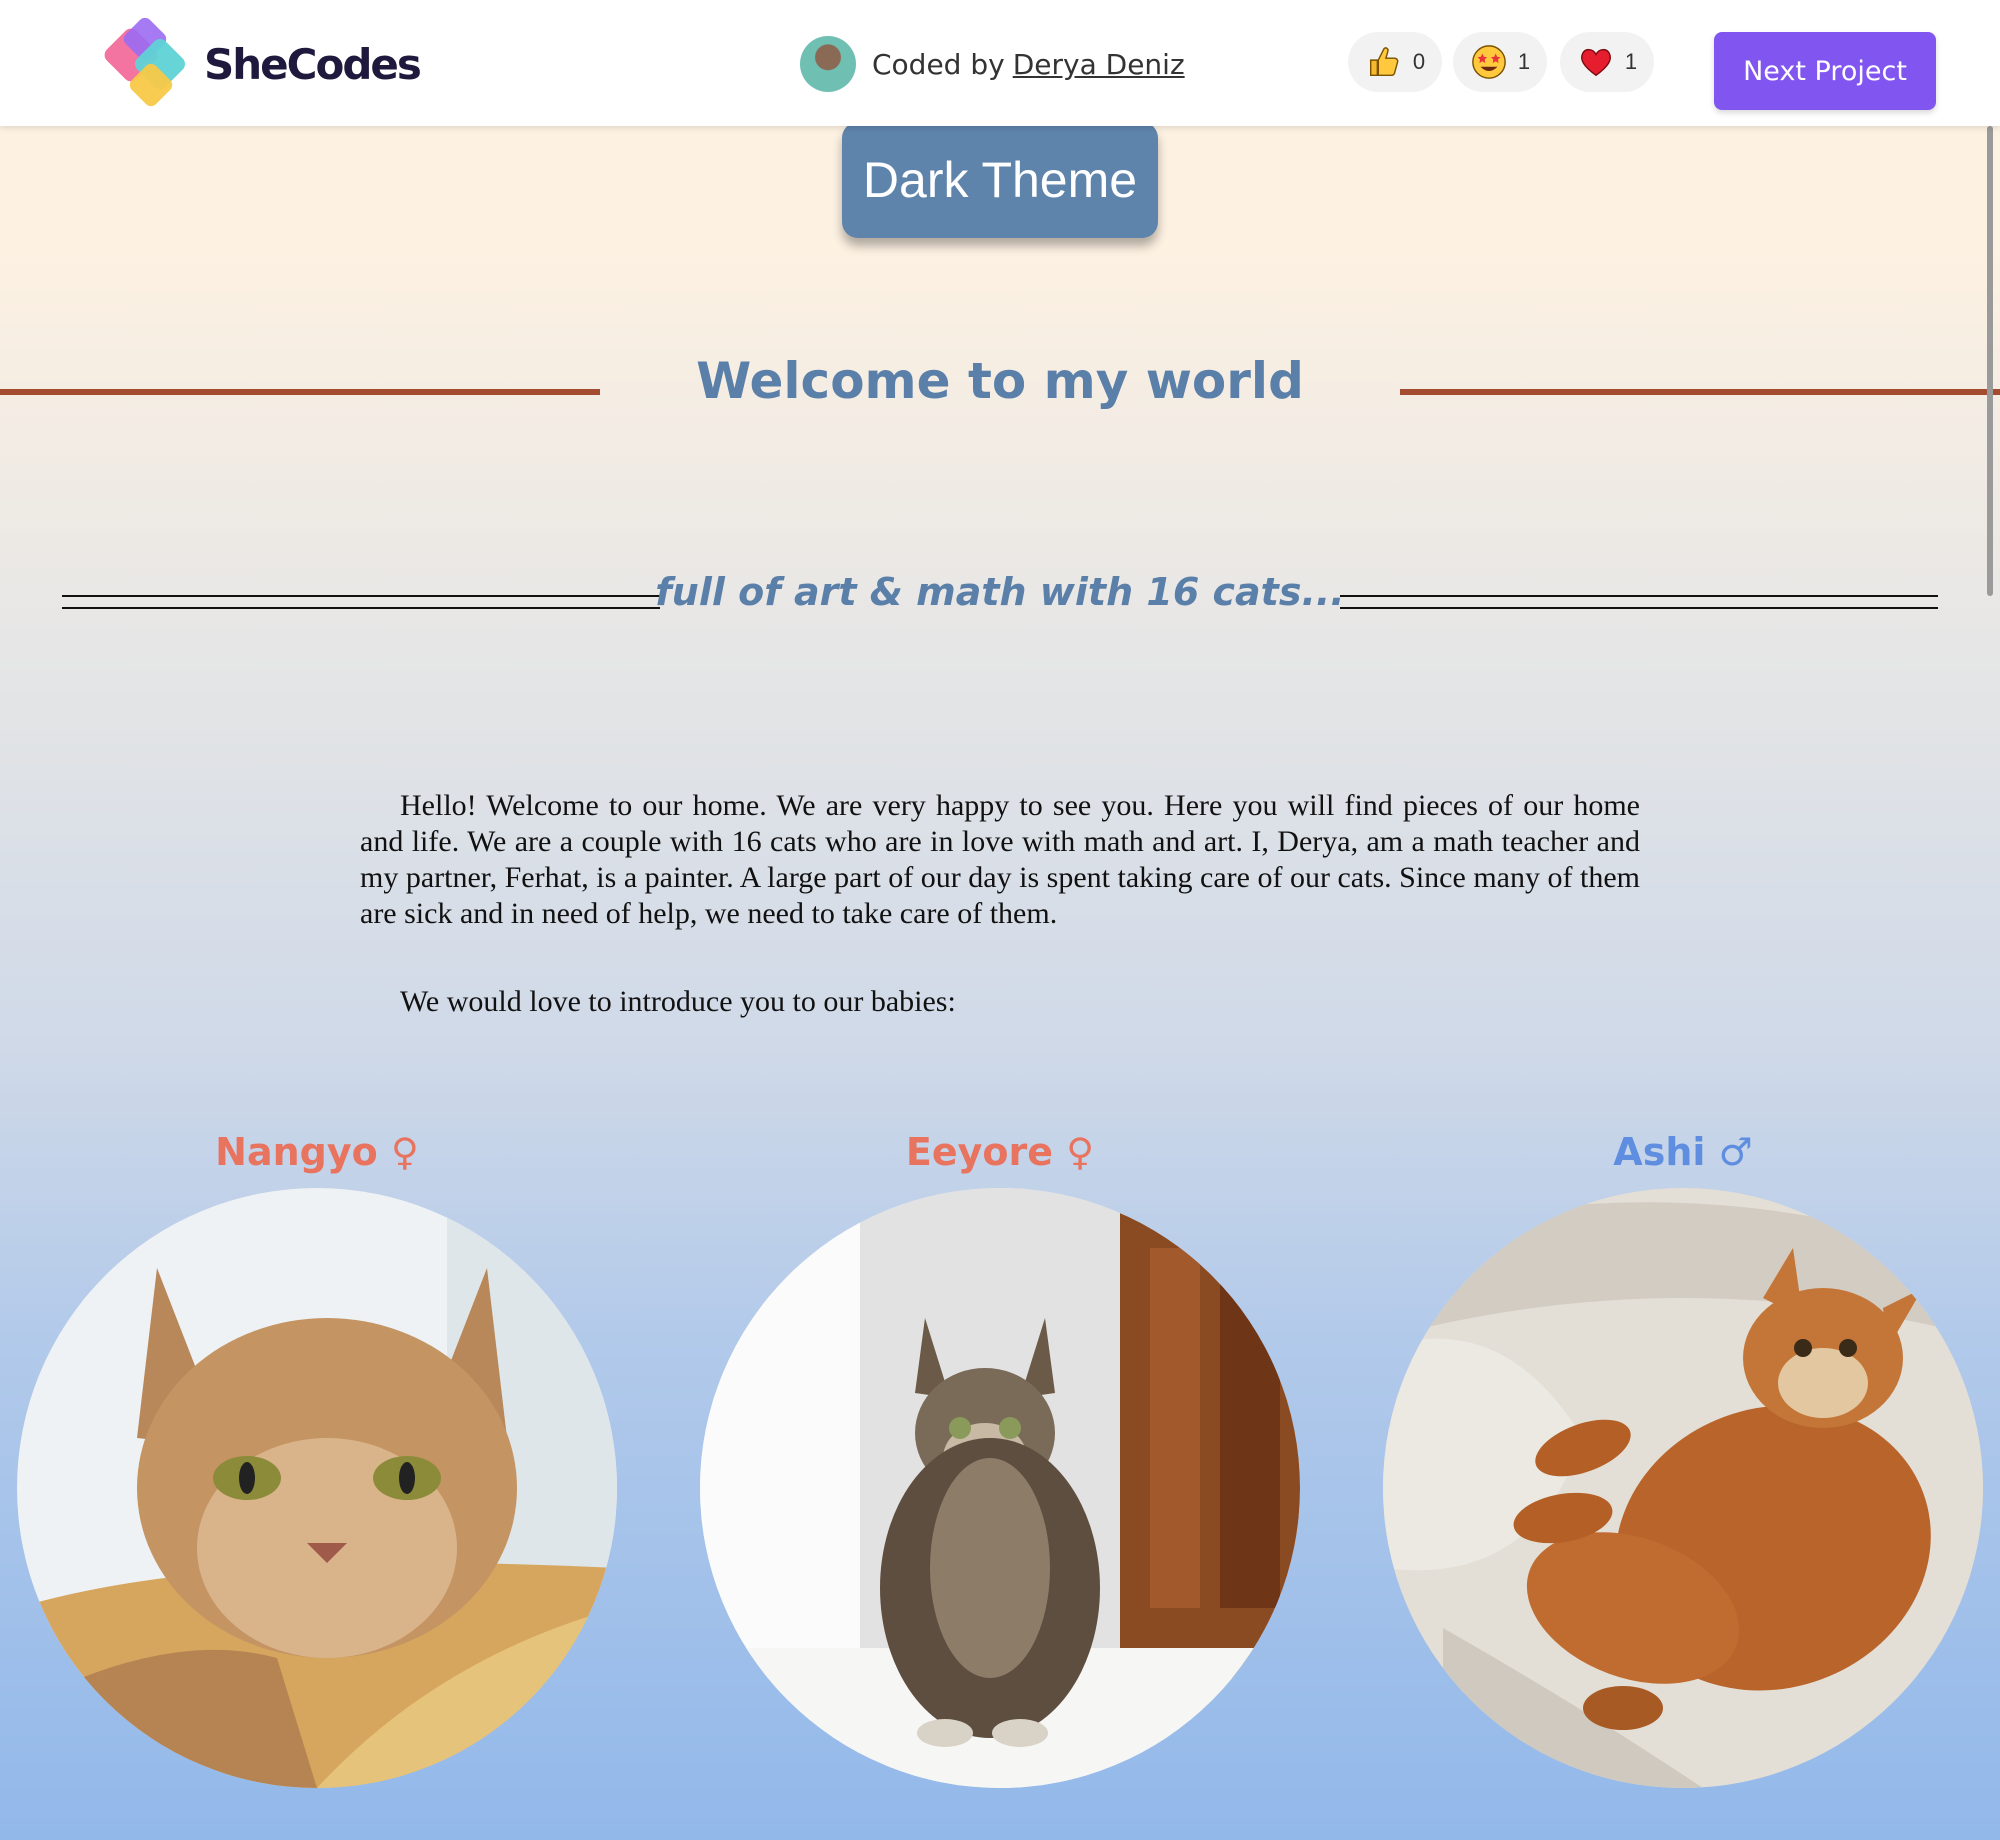 This screenshot has width=2000, height=1840. I want to click on reaction-star-struck: 1, so click(1500, 62).